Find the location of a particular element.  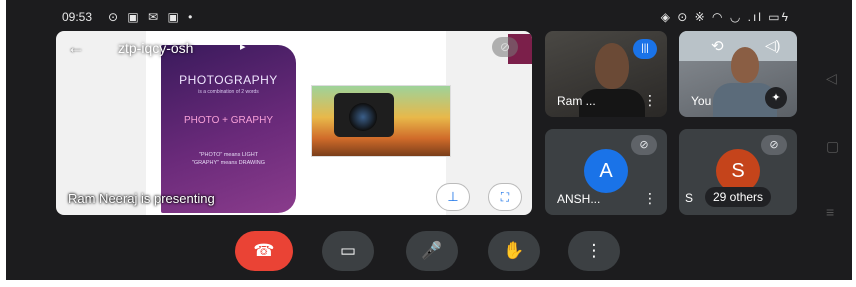

nav-back-icon: ◁ is located at coordinates (831, 78).